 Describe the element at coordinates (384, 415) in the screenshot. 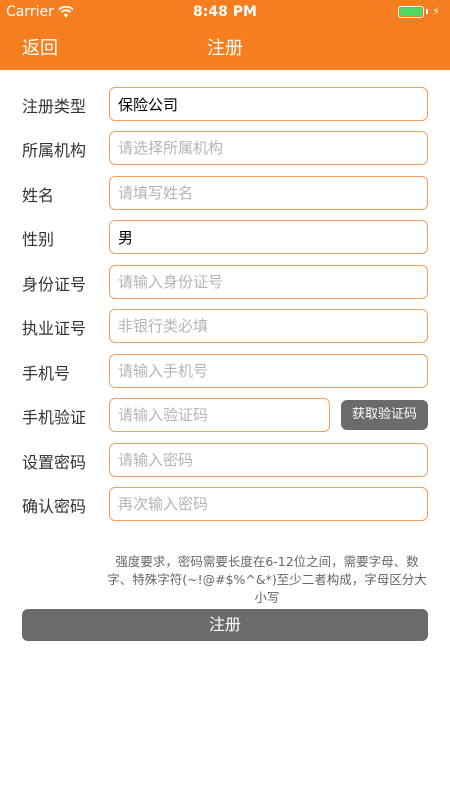

I see `get-code-button: 获取验证码` at that location.